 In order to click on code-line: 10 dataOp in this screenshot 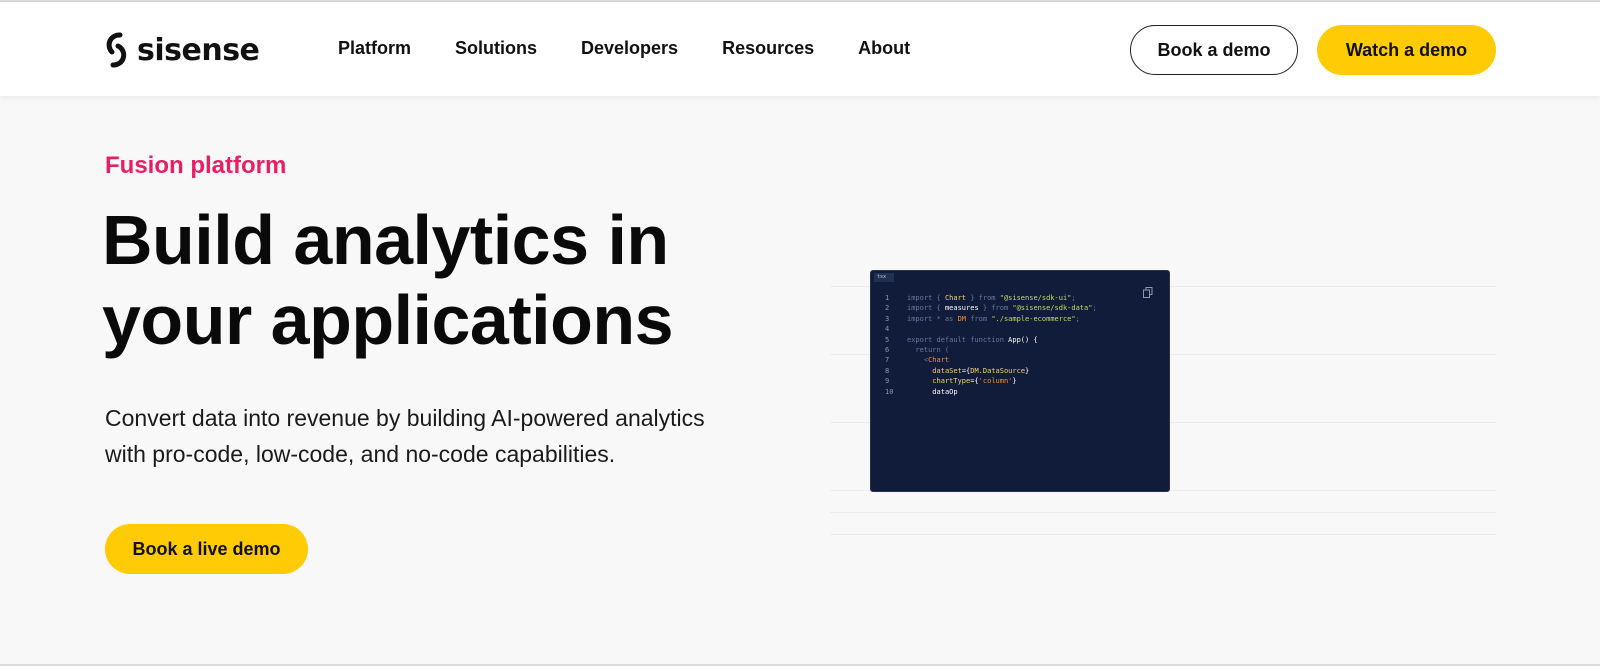, I will do `click(991, 392)`.